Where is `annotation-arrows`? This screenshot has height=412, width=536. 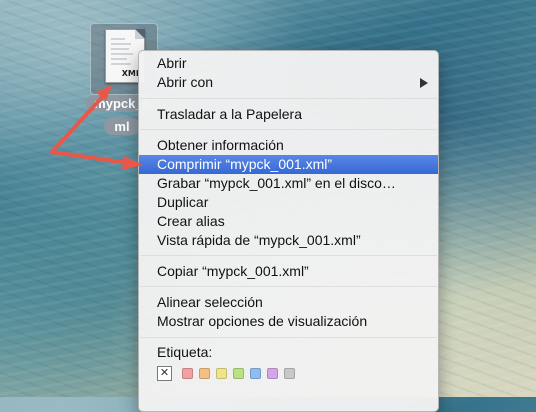
annotation-arrows is located at coordinates (96, 127).